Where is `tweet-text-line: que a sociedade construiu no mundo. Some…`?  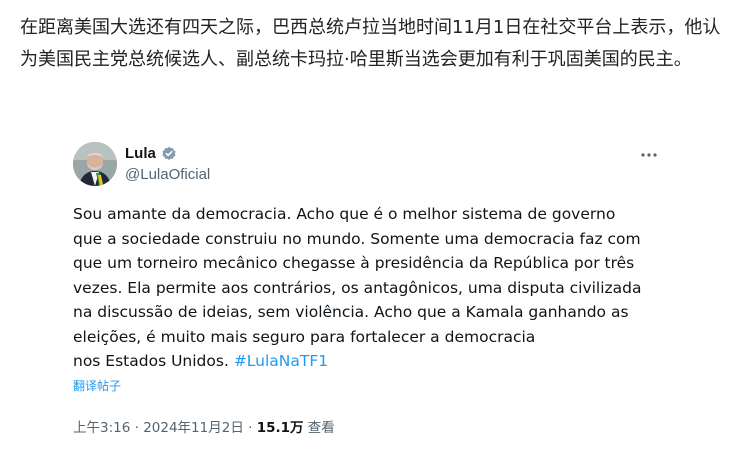
tweet-text-line: que a sociedade construiu no mundo. Some… is located at coordinates (357, 238).